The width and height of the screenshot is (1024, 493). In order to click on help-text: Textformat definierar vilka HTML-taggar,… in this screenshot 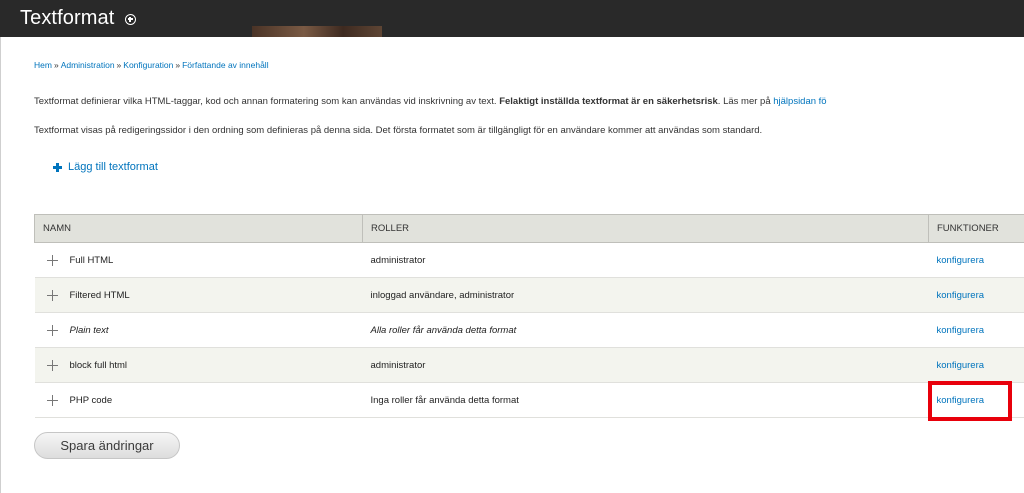, I will do `click(529, 101)`.